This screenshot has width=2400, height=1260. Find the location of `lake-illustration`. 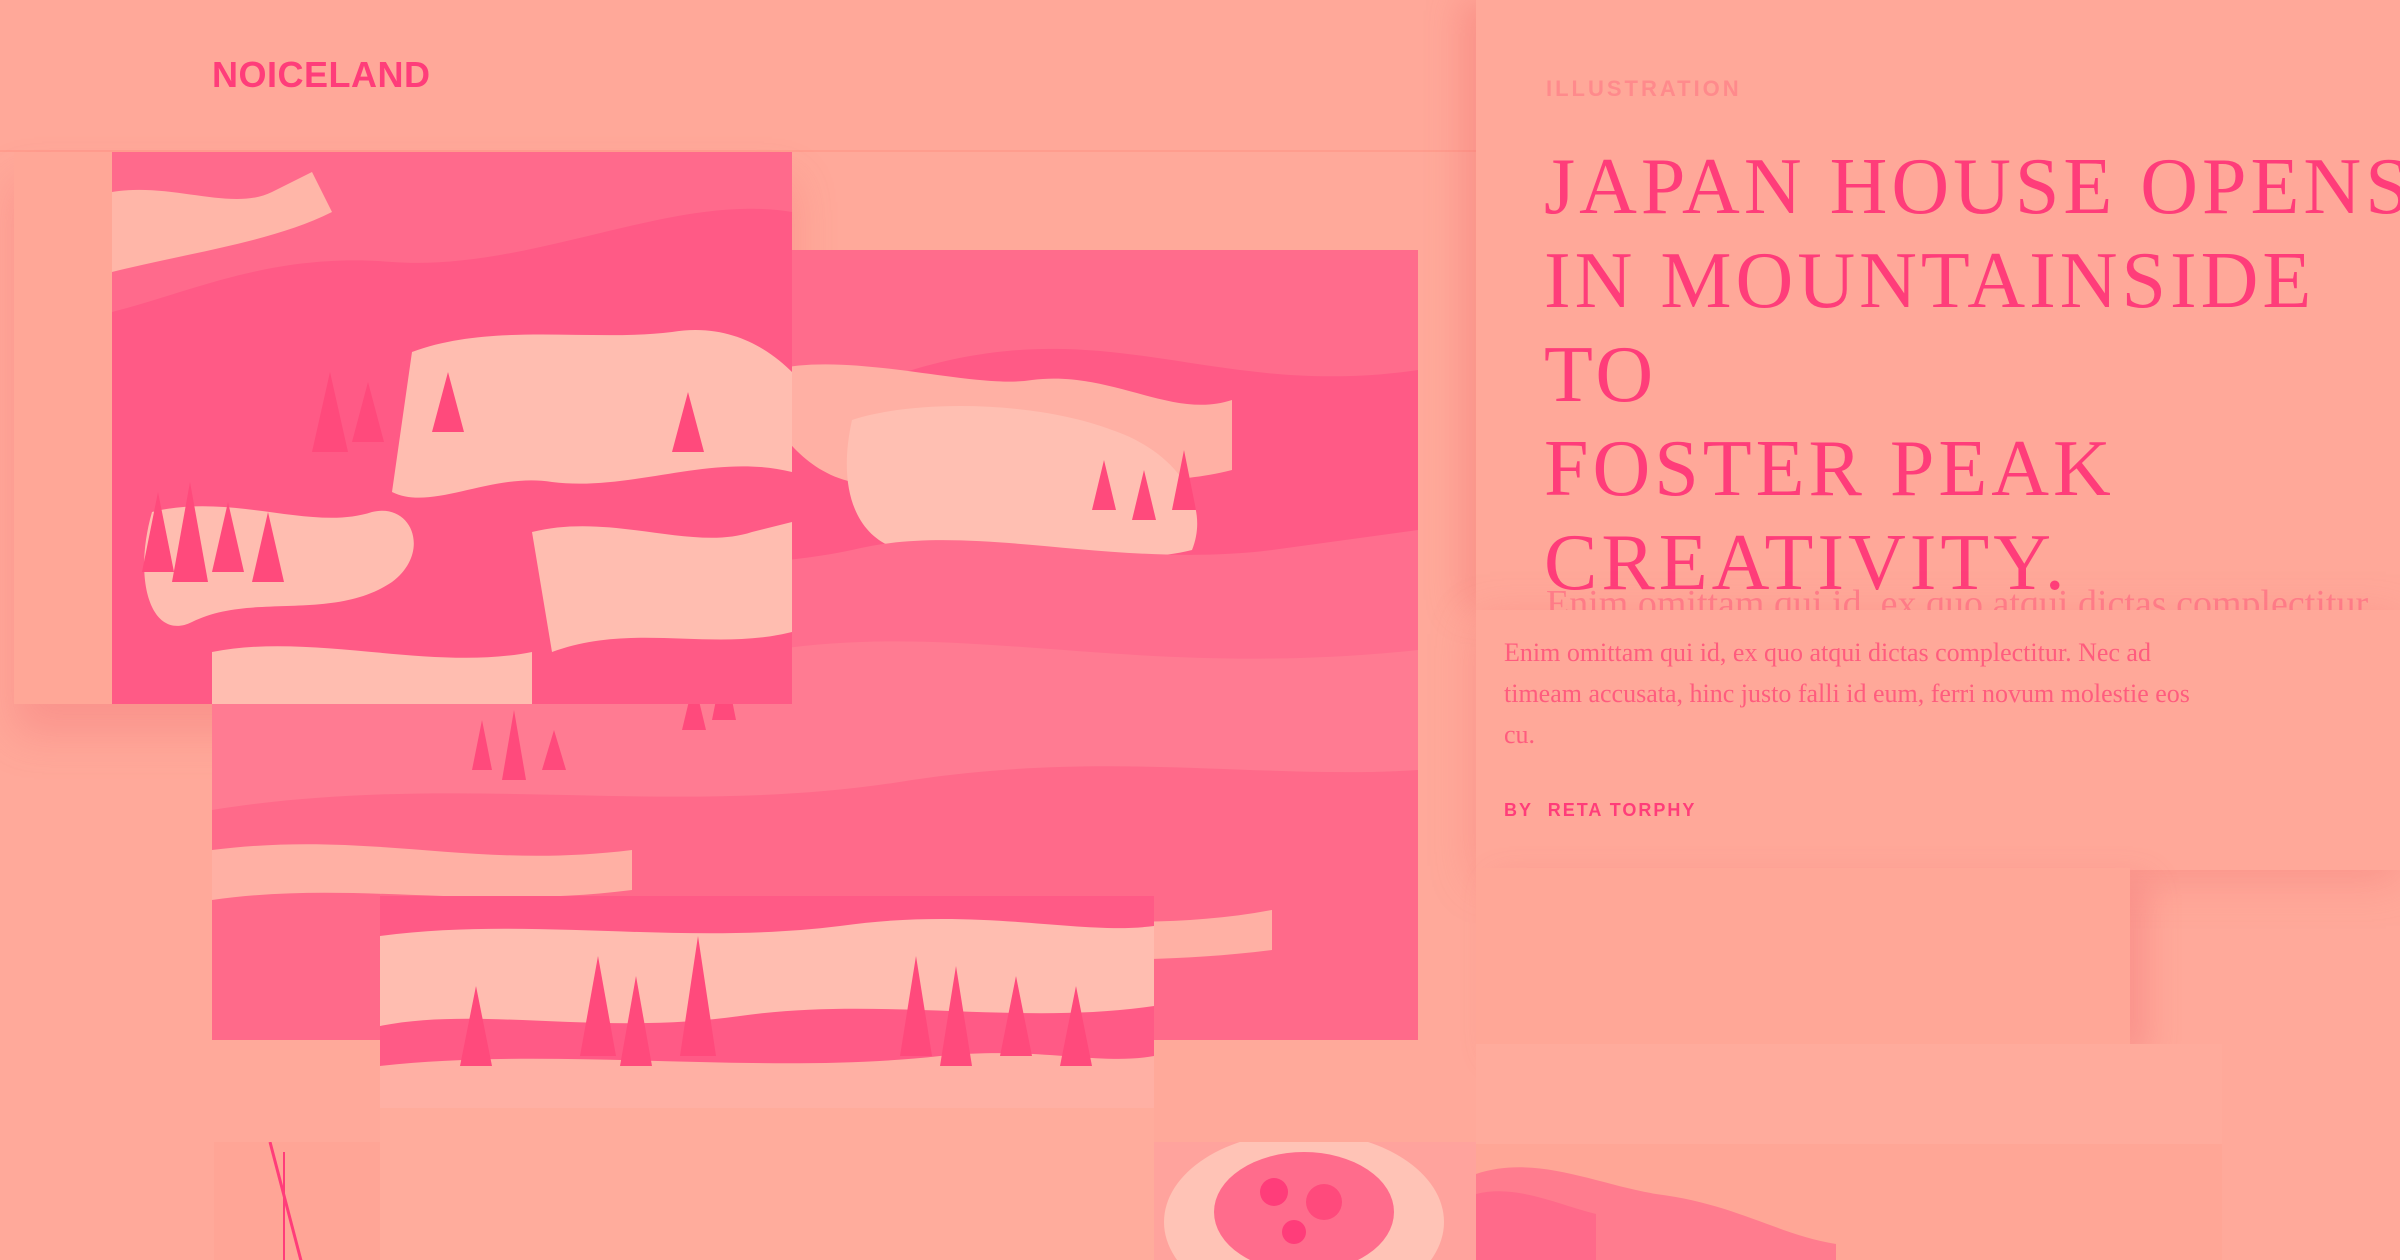

lake-illustration is located at coordinates (767, 1002).